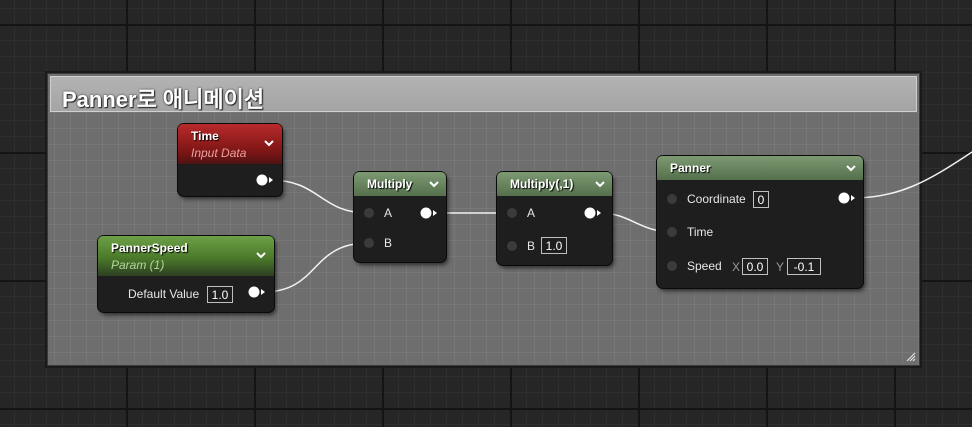  What do you see at coordinates (716, 199) in the screenshot?
I see `coordinate-label: Coordinate` at bounding box center [716, 199].